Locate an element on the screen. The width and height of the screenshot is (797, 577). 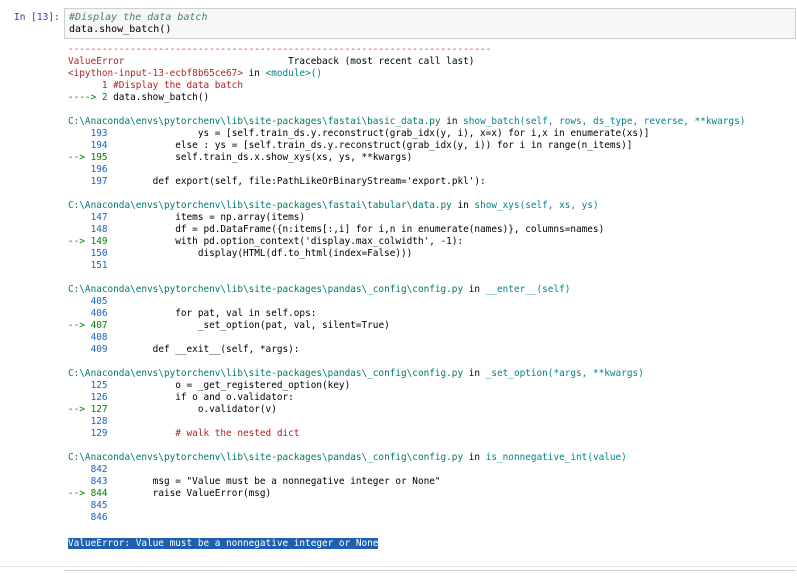
frame-line: 408 is located at coordinates (88, 337).